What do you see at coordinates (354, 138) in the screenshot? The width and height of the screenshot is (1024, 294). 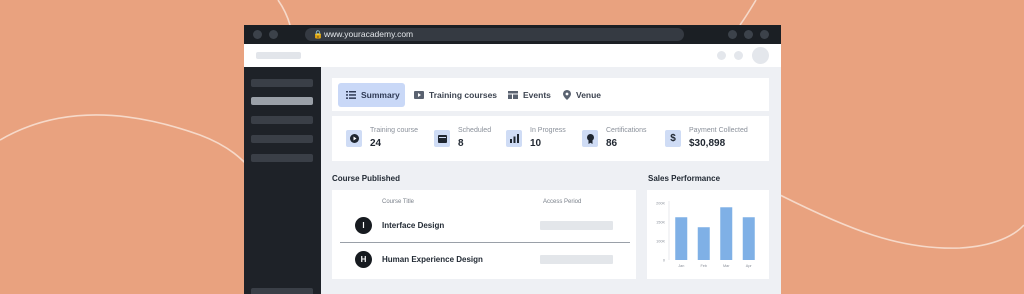 I see `play-icon` at bounding box center [354, 138].